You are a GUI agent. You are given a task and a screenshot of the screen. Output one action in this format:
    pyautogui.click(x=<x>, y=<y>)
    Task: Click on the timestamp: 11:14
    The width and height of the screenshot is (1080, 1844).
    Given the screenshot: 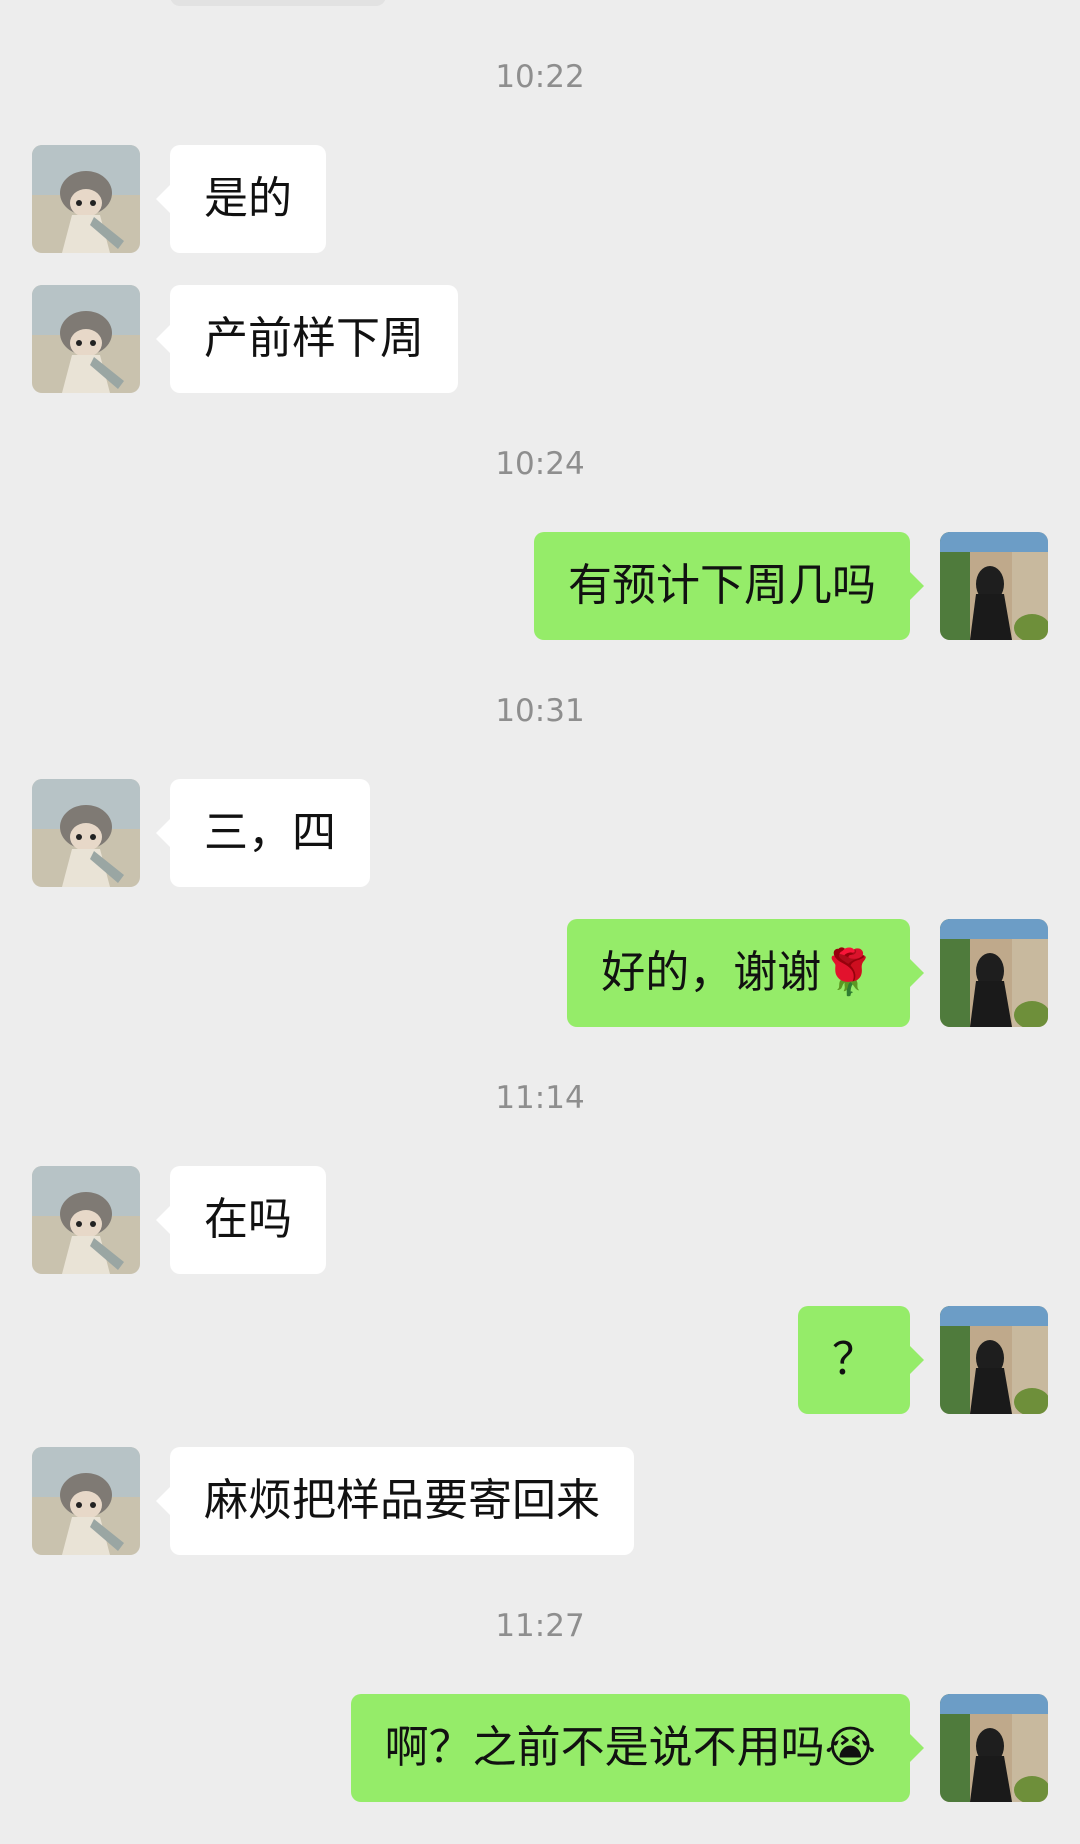 What is the action you would take?
    pyautogui.click(x=540, y=1098)
    